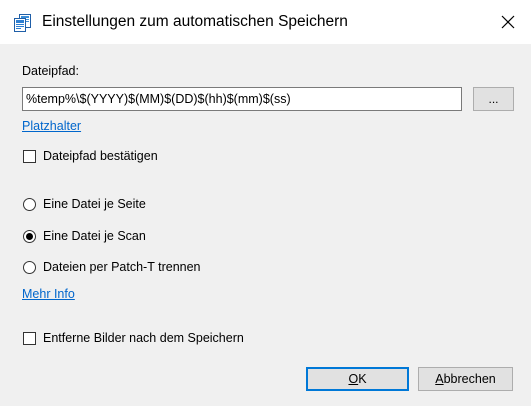 This screenshot has width=531, height=406. I want to click on cancel-button: Abbrechen, so click(465, 379).